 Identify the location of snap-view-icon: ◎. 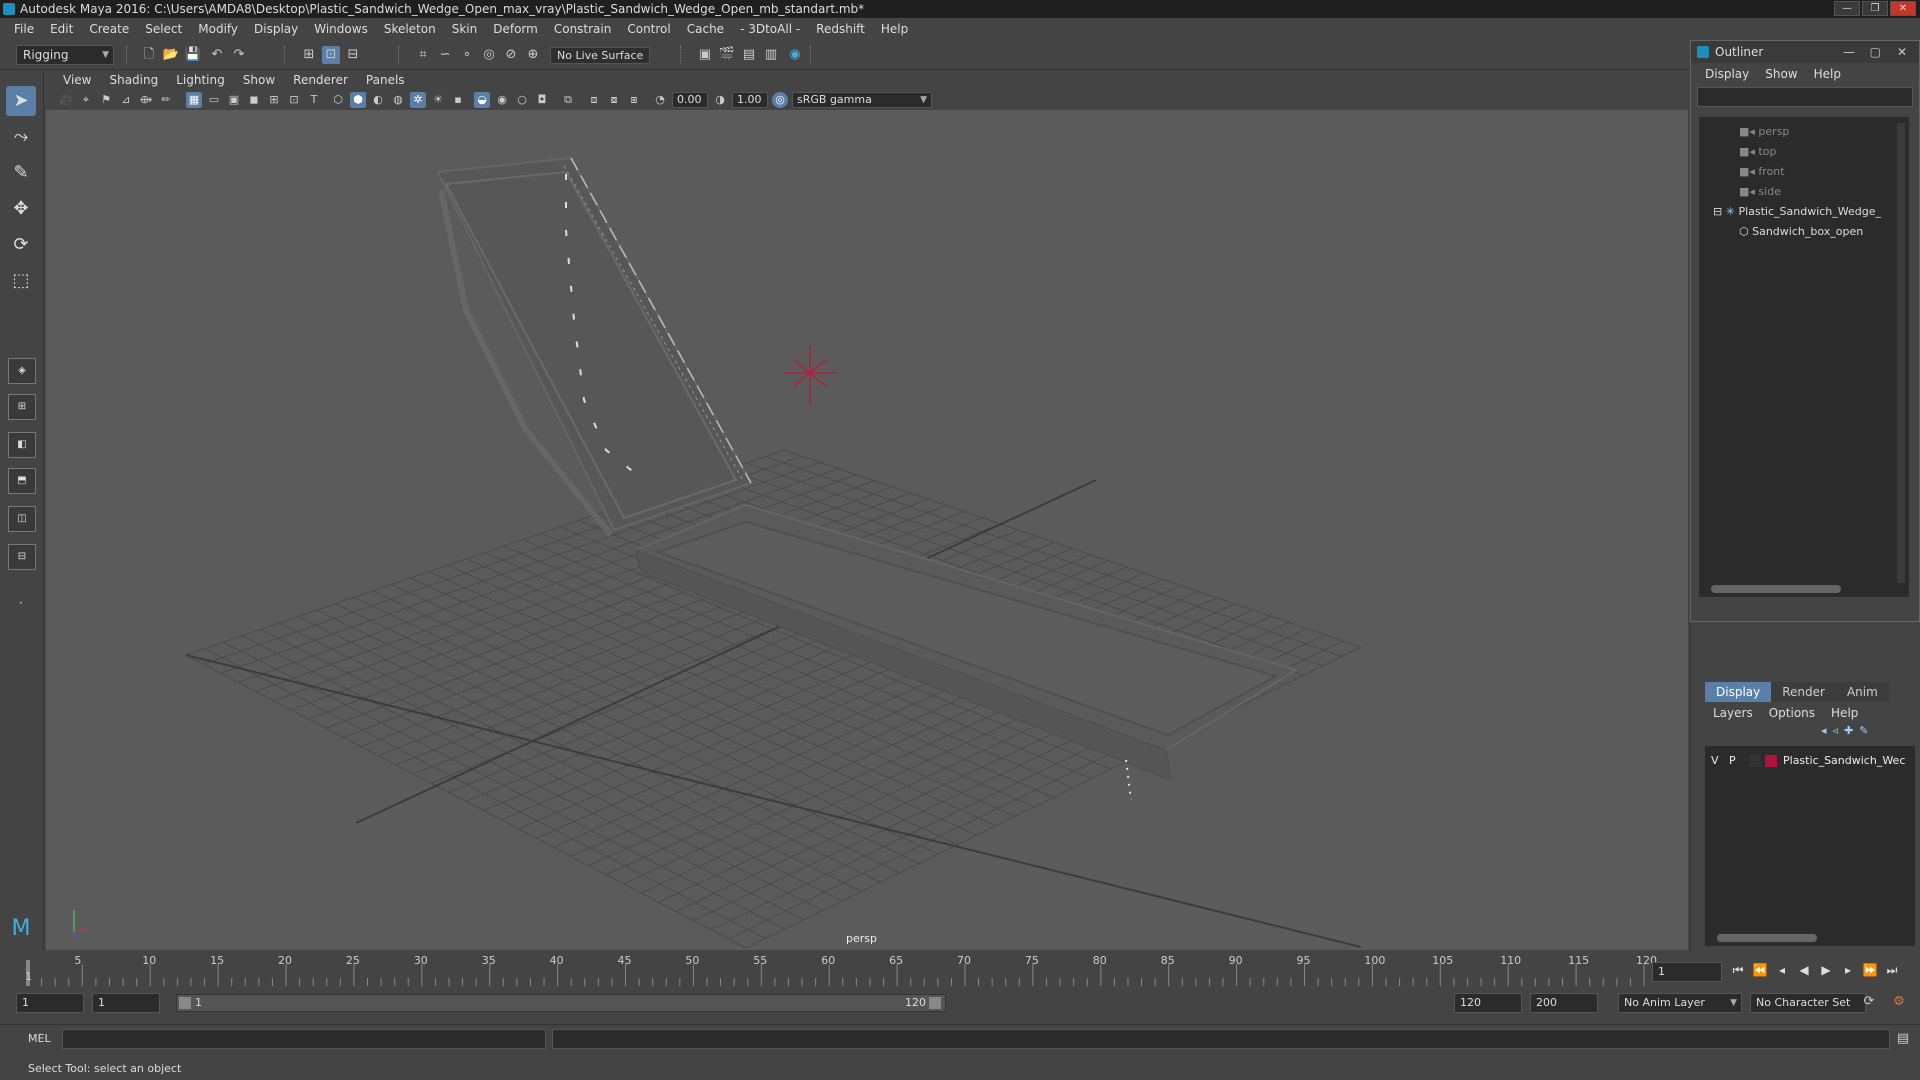
(489, 55).